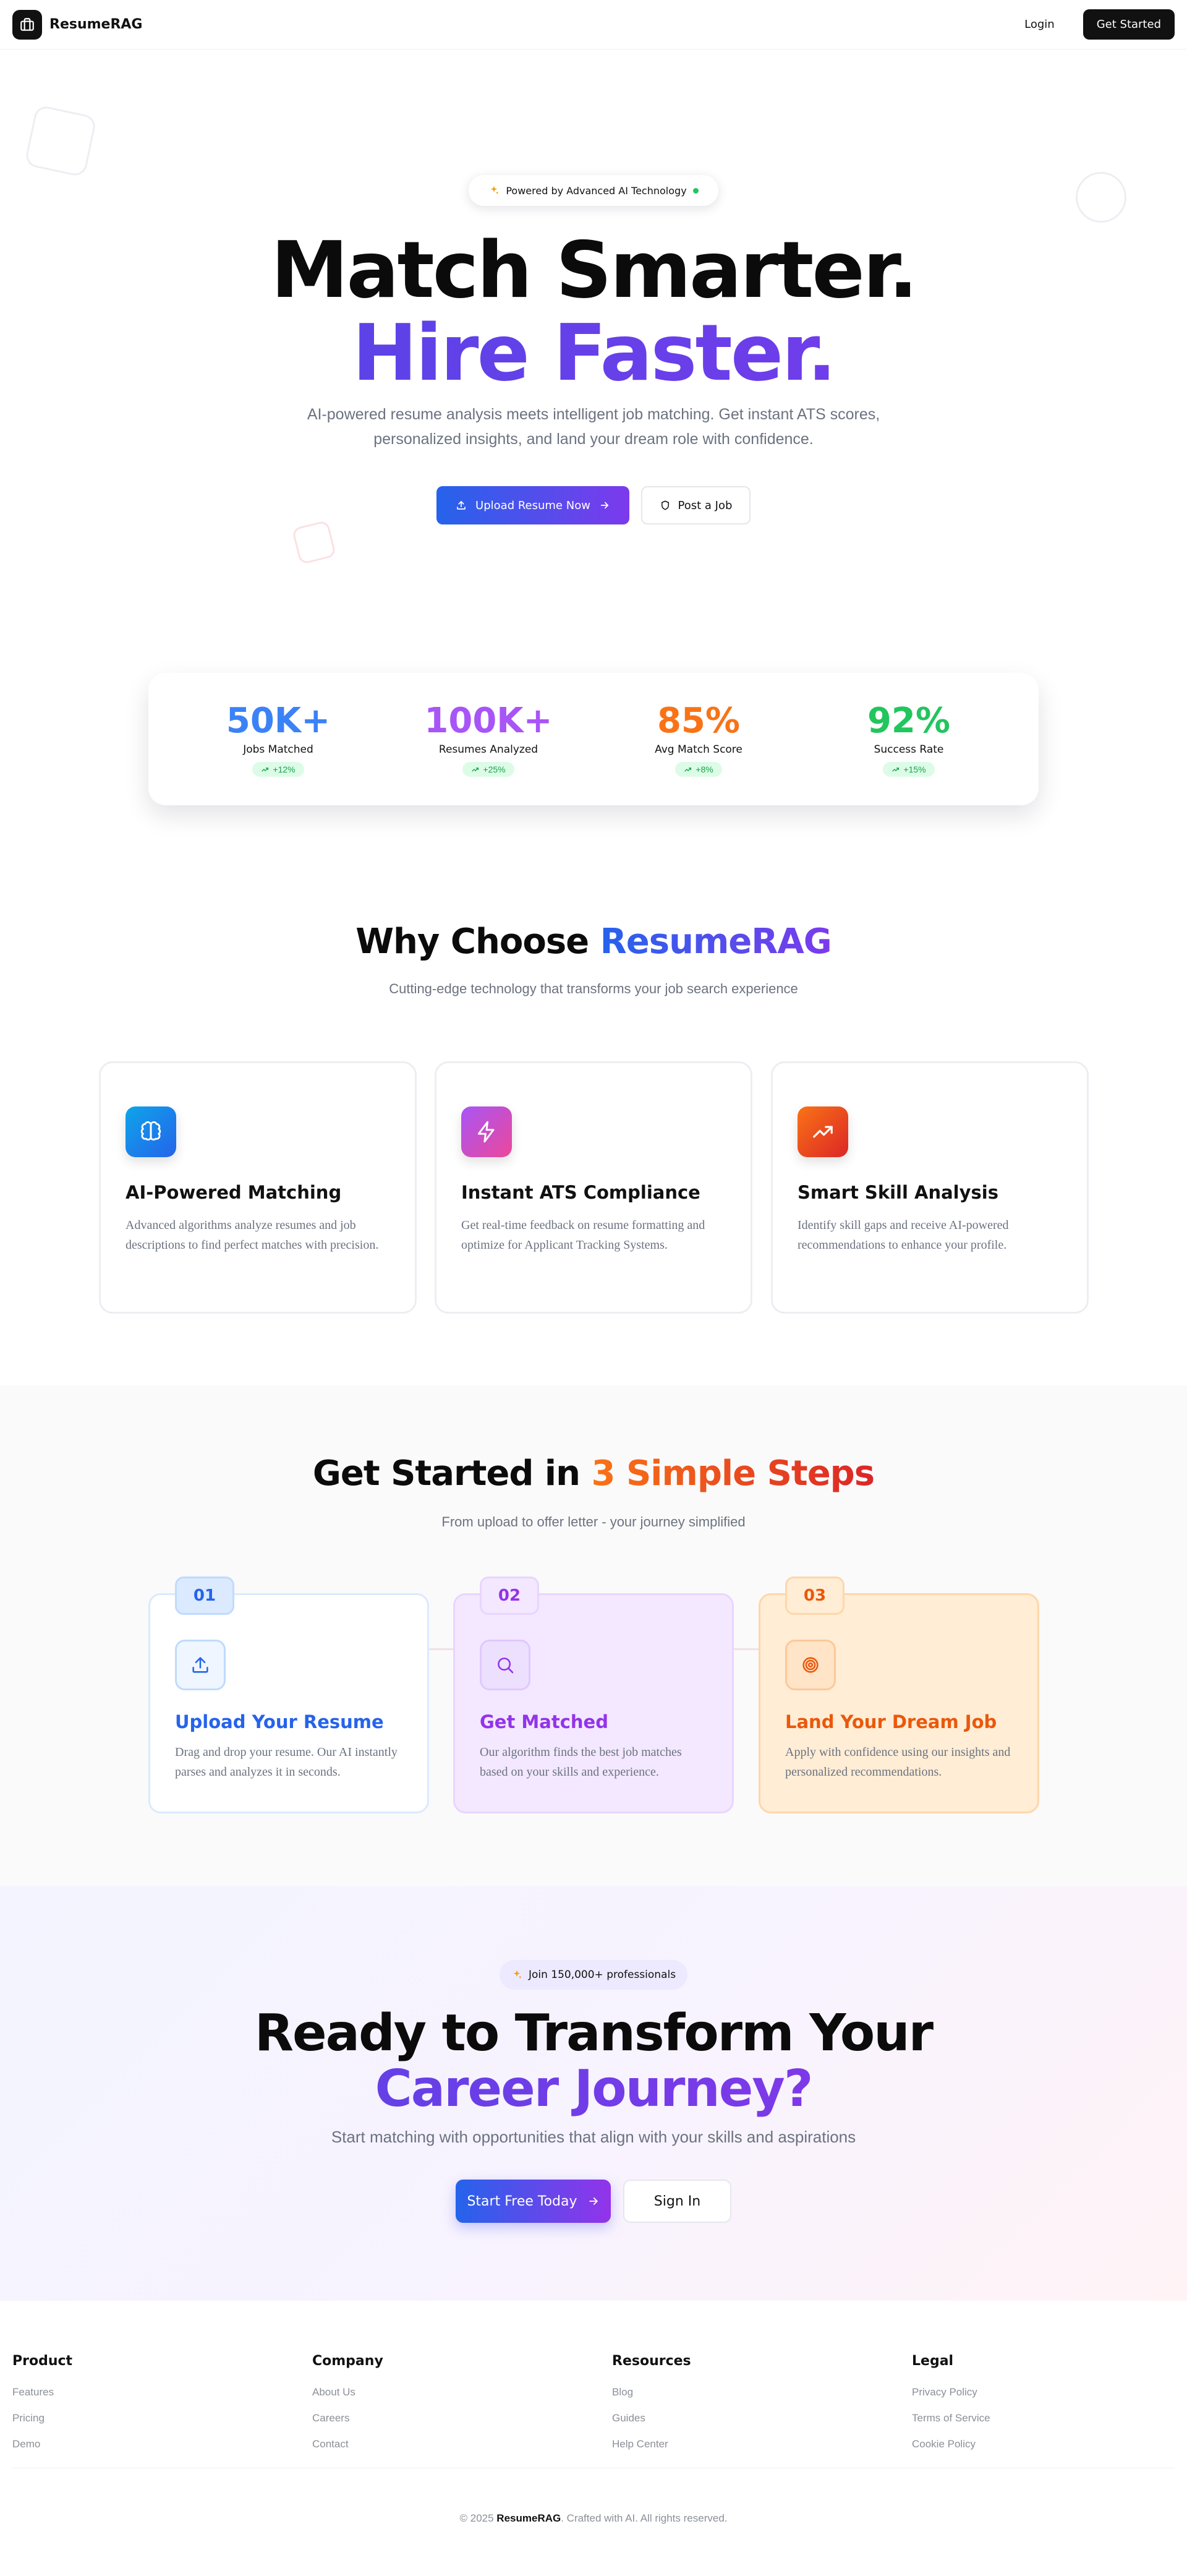  I want to click on stat-change: +8%, so click(705, 769).